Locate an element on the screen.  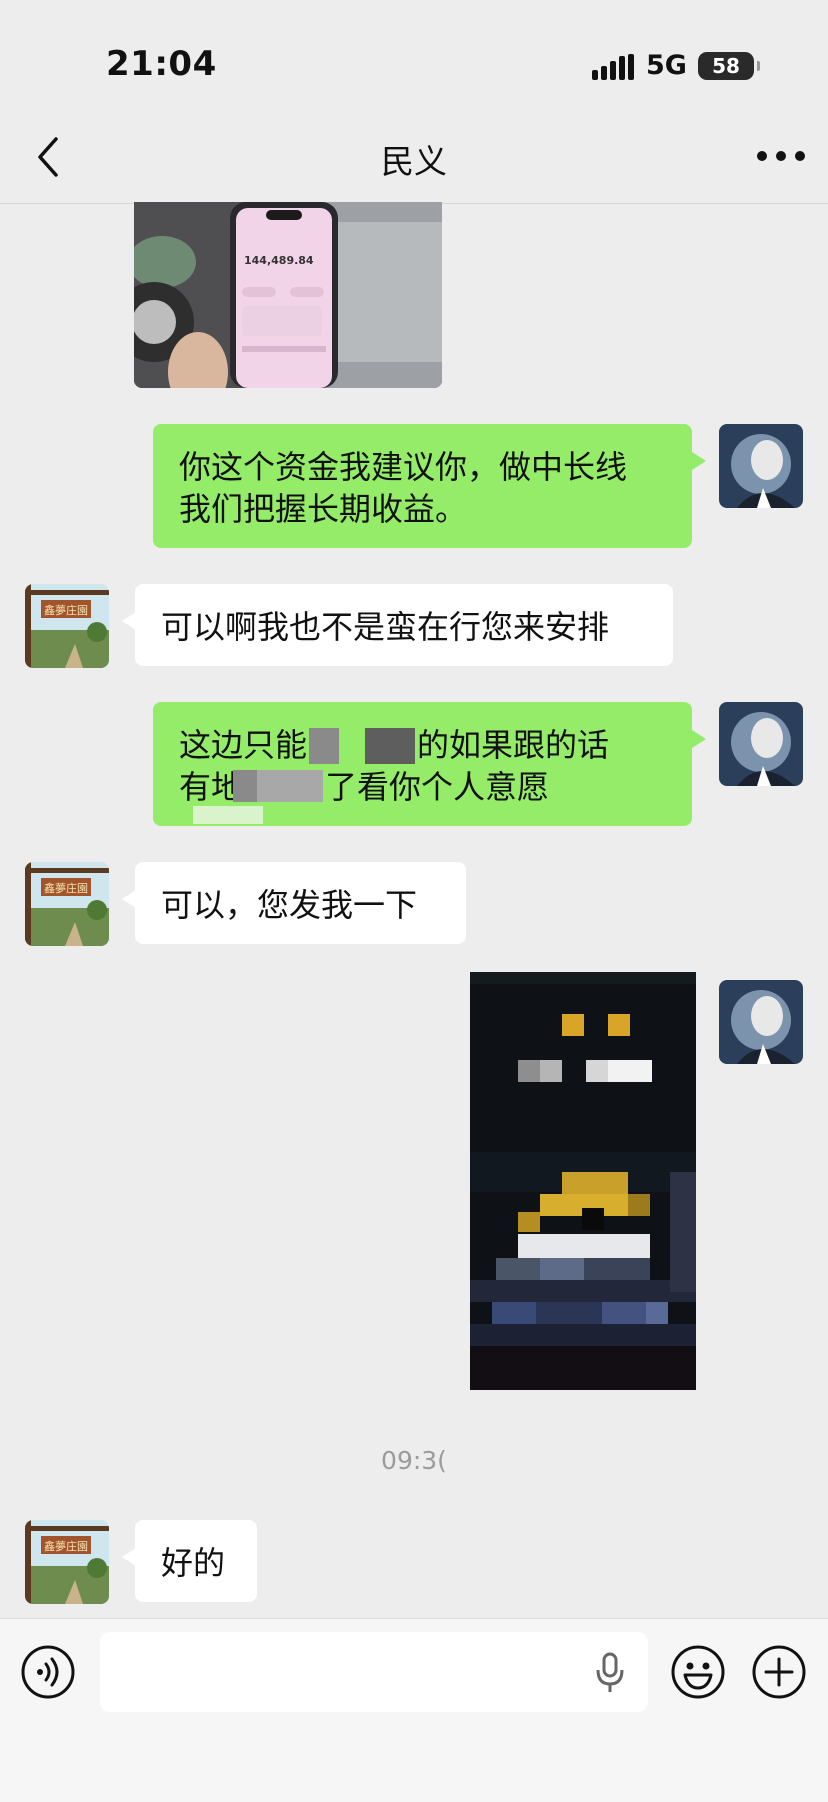
message-line: 你这个资金我建议你，做中长线 is located at coordinates (403, 467).